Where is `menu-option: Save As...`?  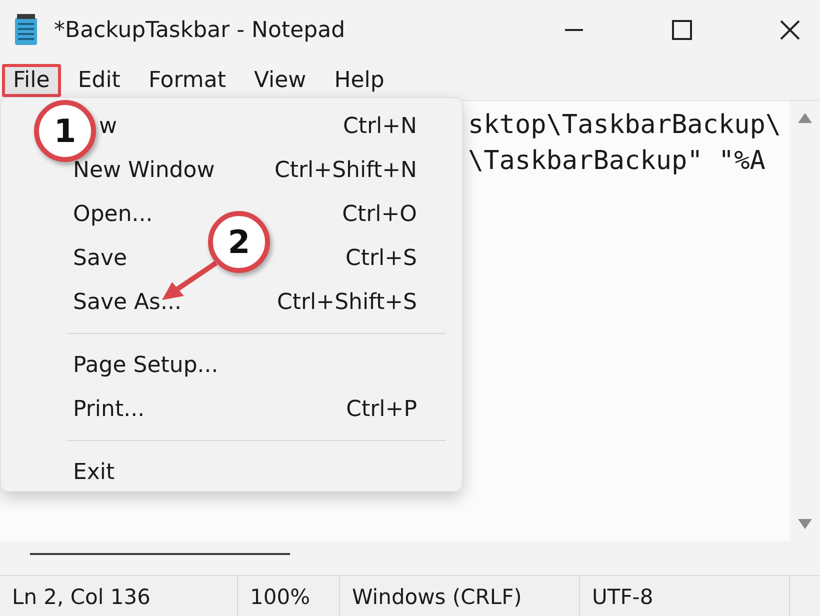 menu-option: Save As... is located at coordinates (127, 302).